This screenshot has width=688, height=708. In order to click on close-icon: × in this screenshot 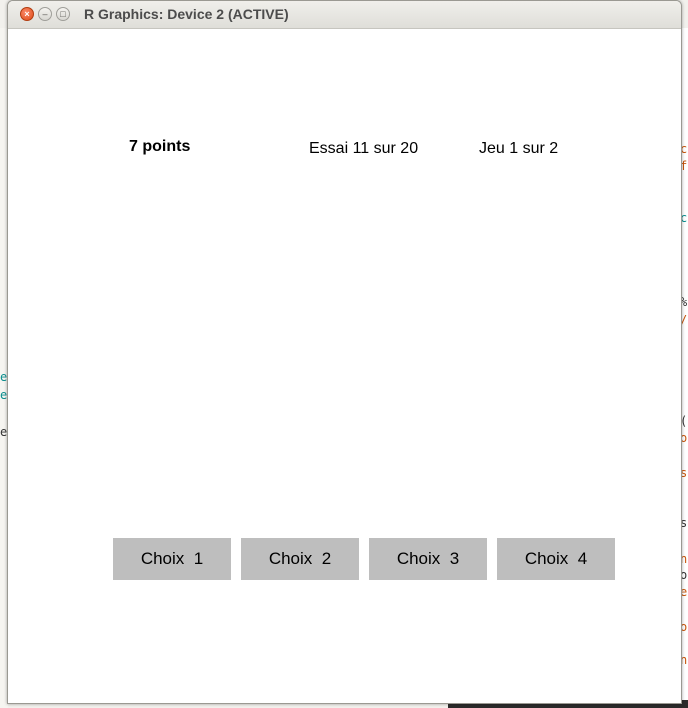, I will do `click(27, 14)`.